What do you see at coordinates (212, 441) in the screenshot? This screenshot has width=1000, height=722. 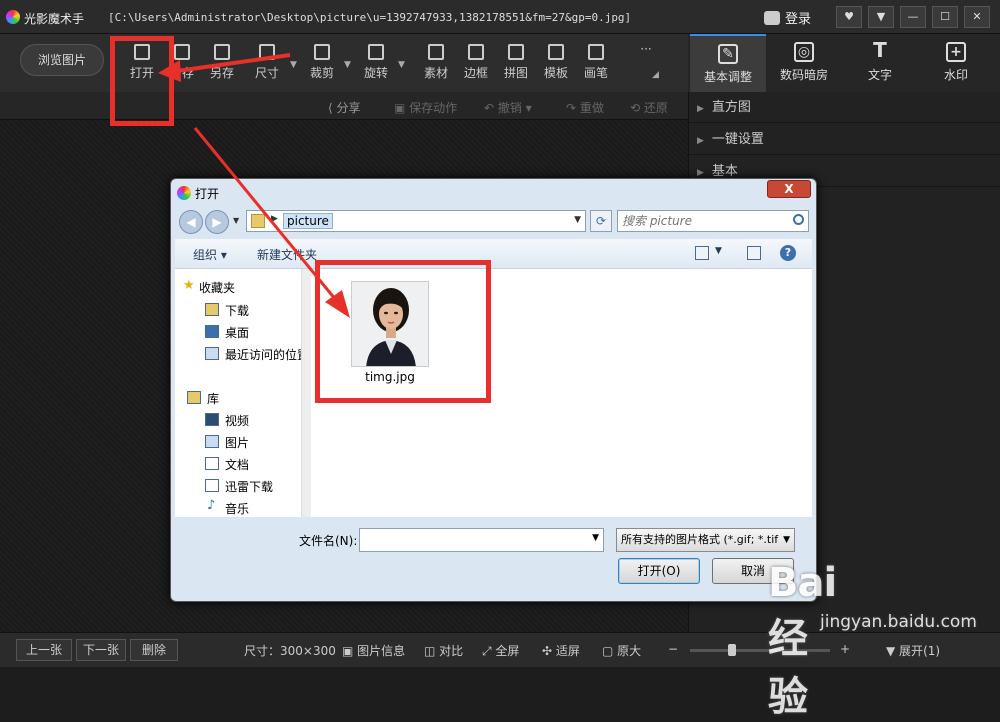 I see `pictures-icon` at bounding box center [212, 441].